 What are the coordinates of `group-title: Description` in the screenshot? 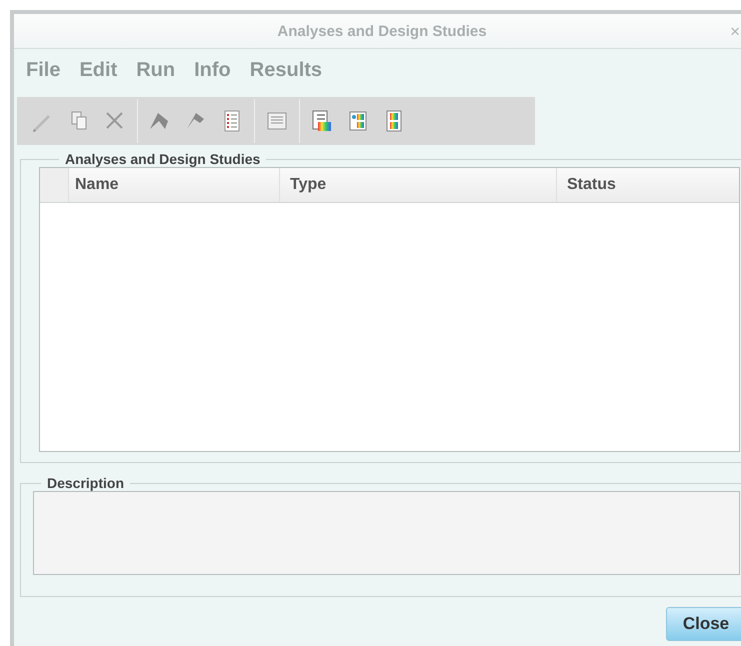 It's located at (86, 483).